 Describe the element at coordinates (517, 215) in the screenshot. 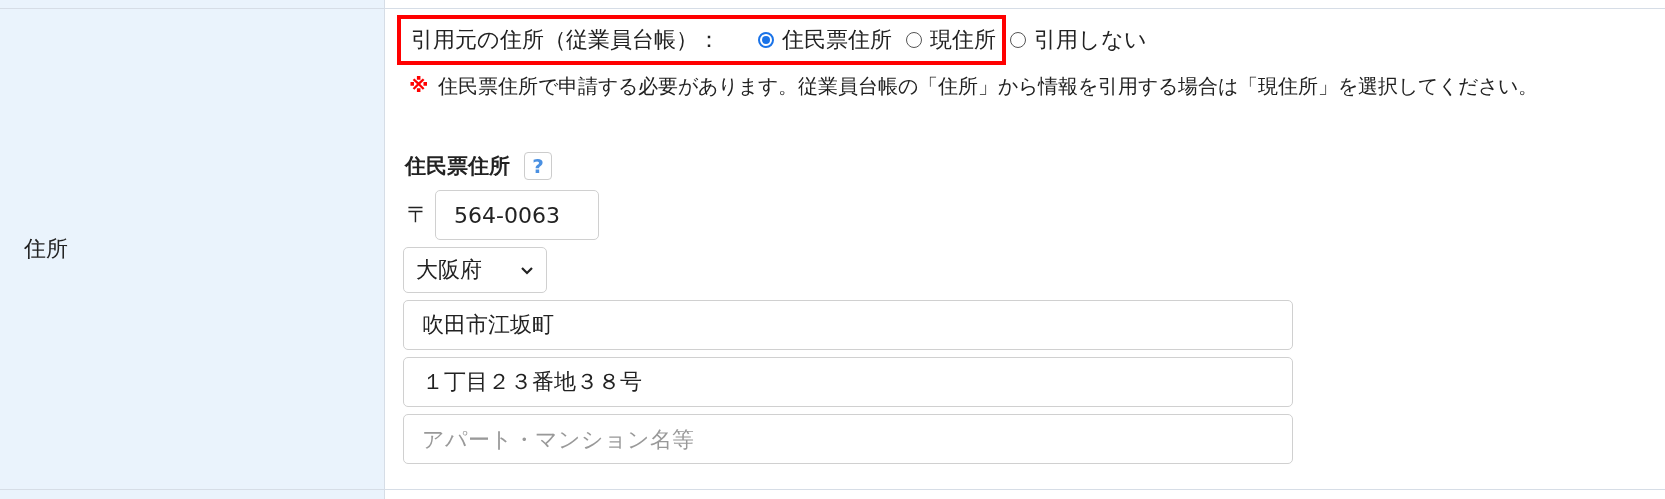

I see `postal-code-field: 564-0063` at that location.